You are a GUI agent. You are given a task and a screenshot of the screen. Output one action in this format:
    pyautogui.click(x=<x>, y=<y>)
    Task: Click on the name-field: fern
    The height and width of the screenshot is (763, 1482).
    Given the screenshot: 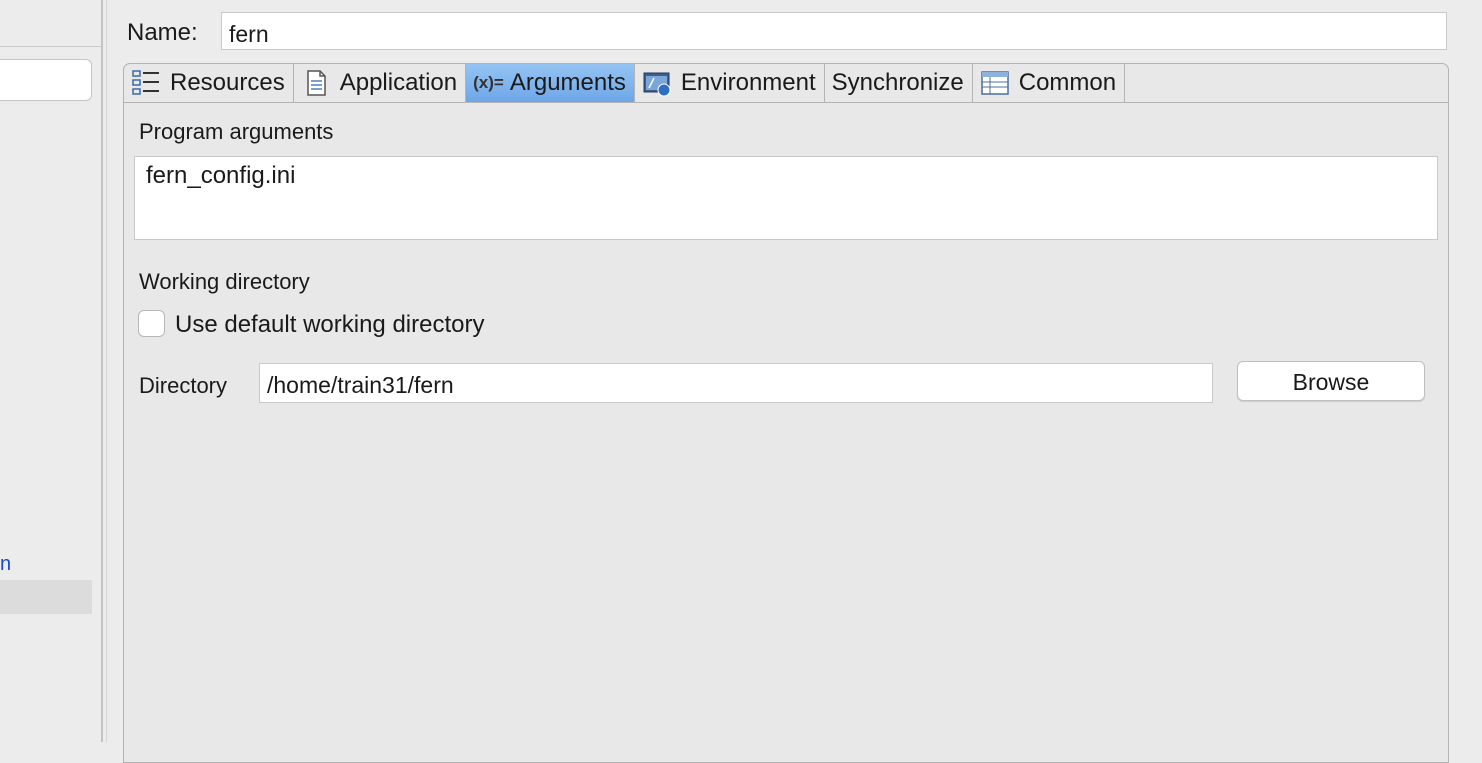 What is the action you would take?
    pyautogui.click(x=834, y=31)
    